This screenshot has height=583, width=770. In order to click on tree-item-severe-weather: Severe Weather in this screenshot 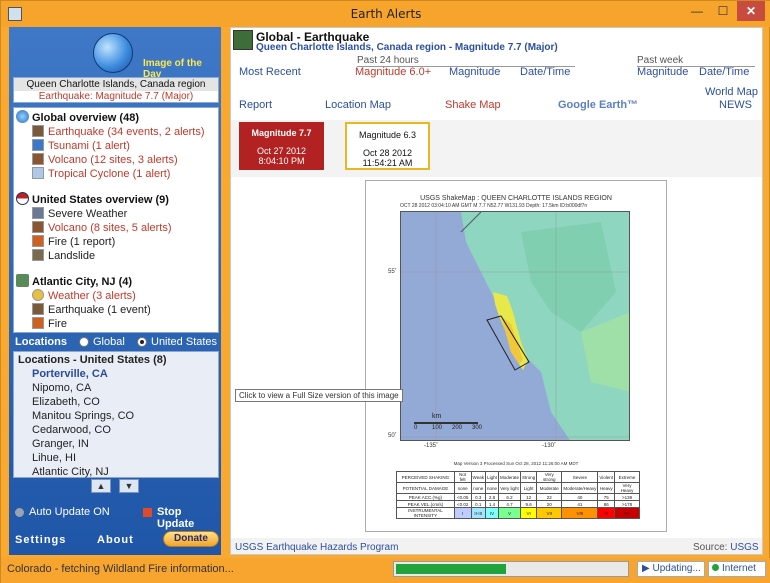, I will do `click(79, 213)`.